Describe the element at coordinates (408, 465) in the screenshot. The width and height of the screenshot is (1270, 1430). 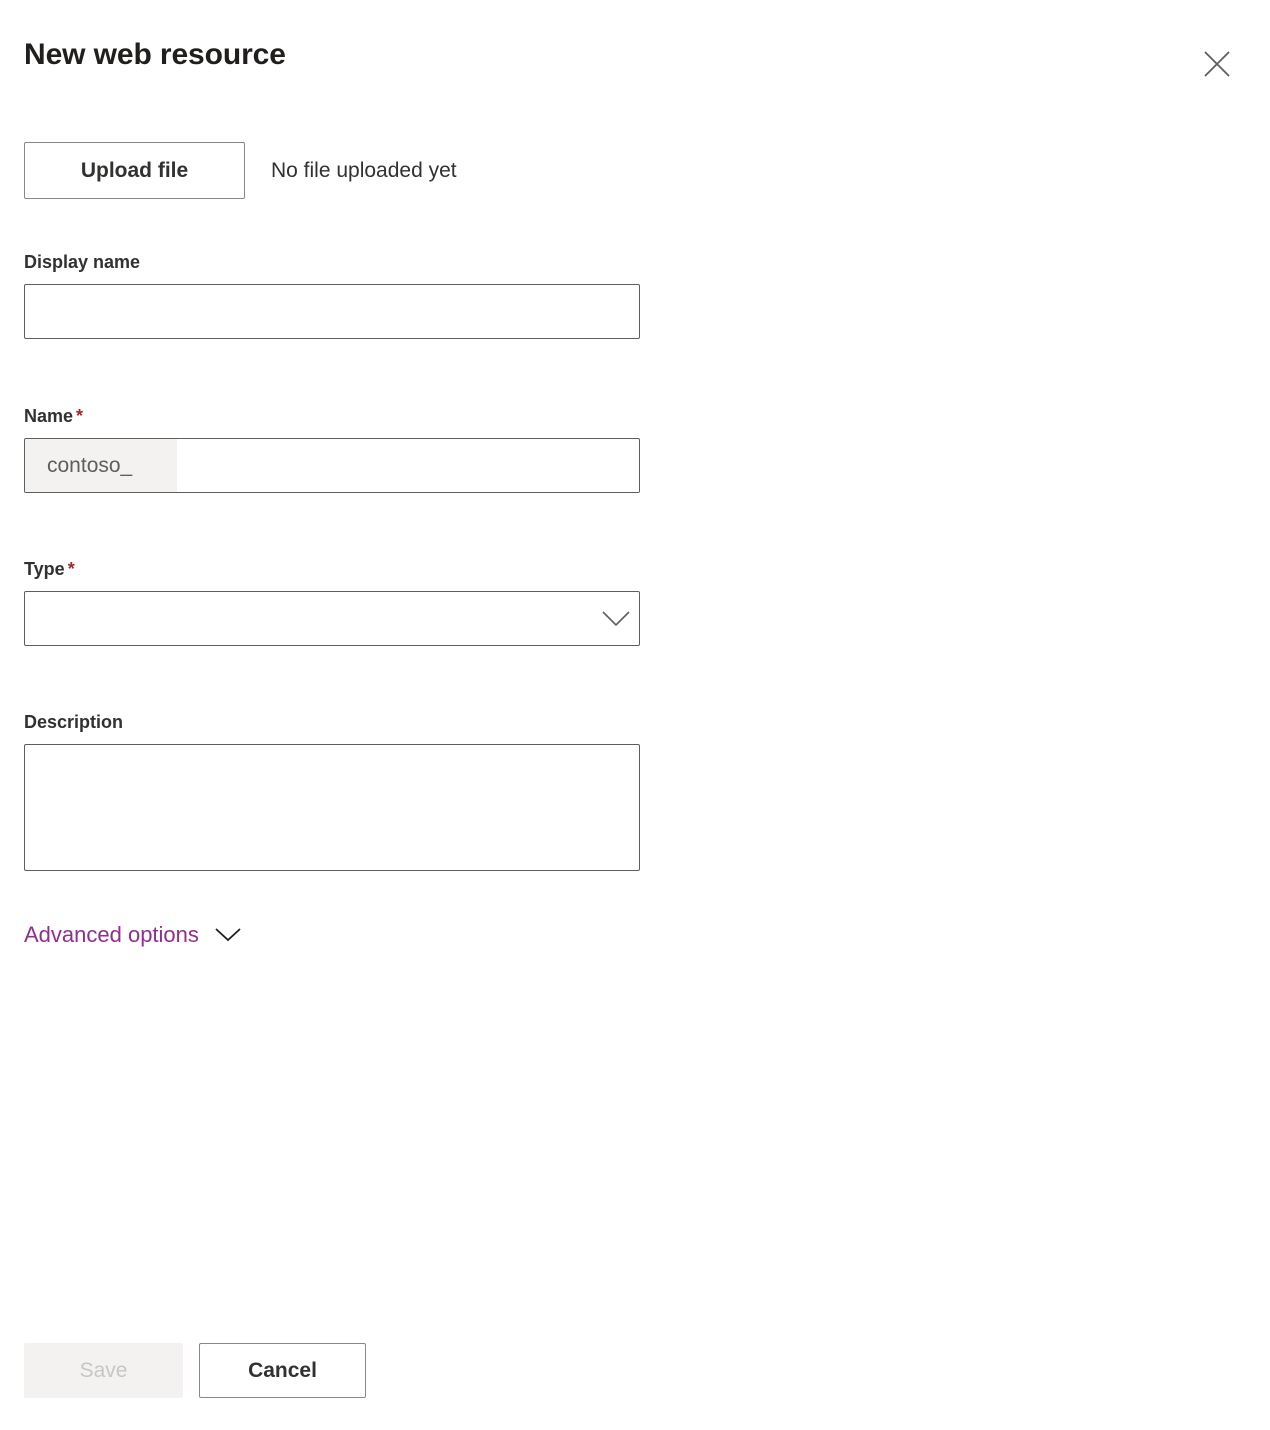
I see `name-input` at that location.